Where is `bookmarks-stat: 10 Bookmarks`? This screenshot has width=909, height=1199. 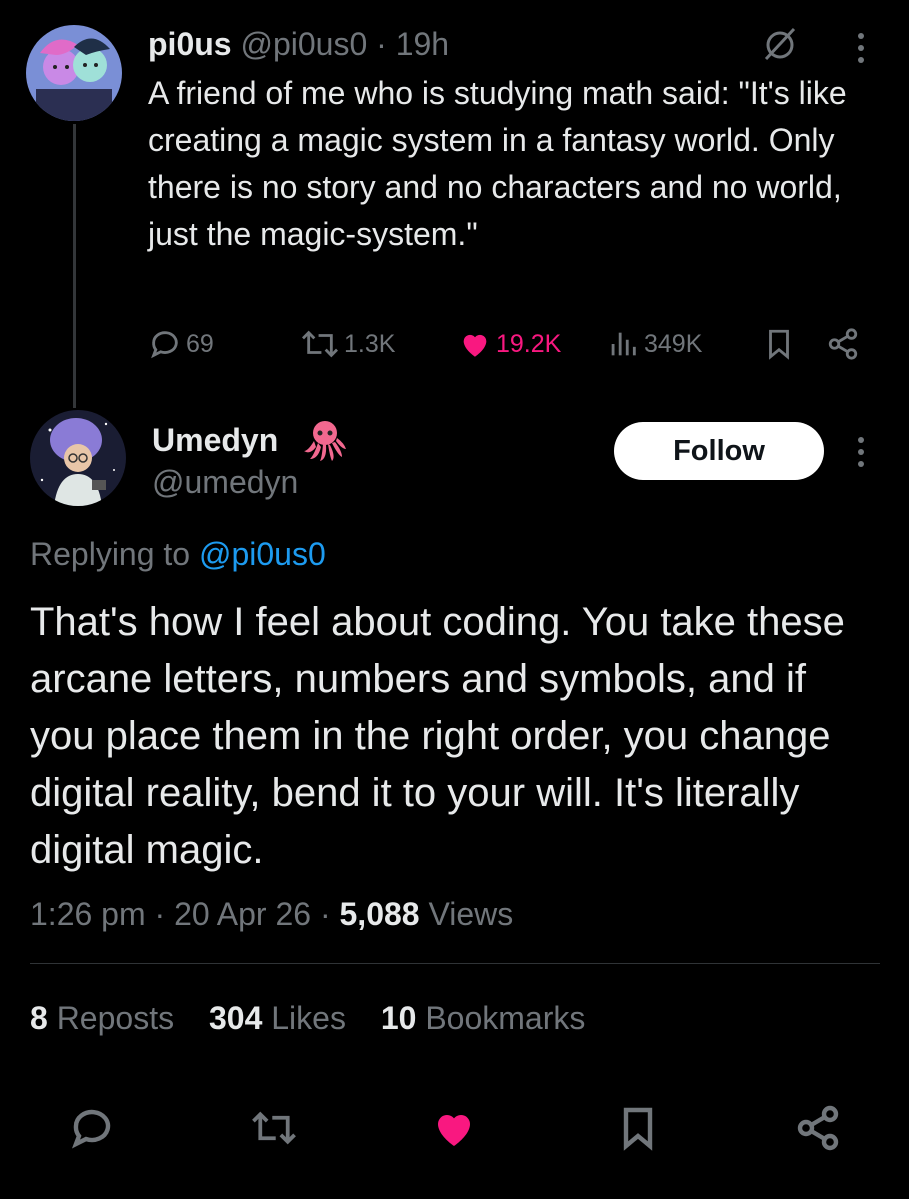
bookmarks-stat: 10 Bookmarks is located at coordinates (483, 1018).